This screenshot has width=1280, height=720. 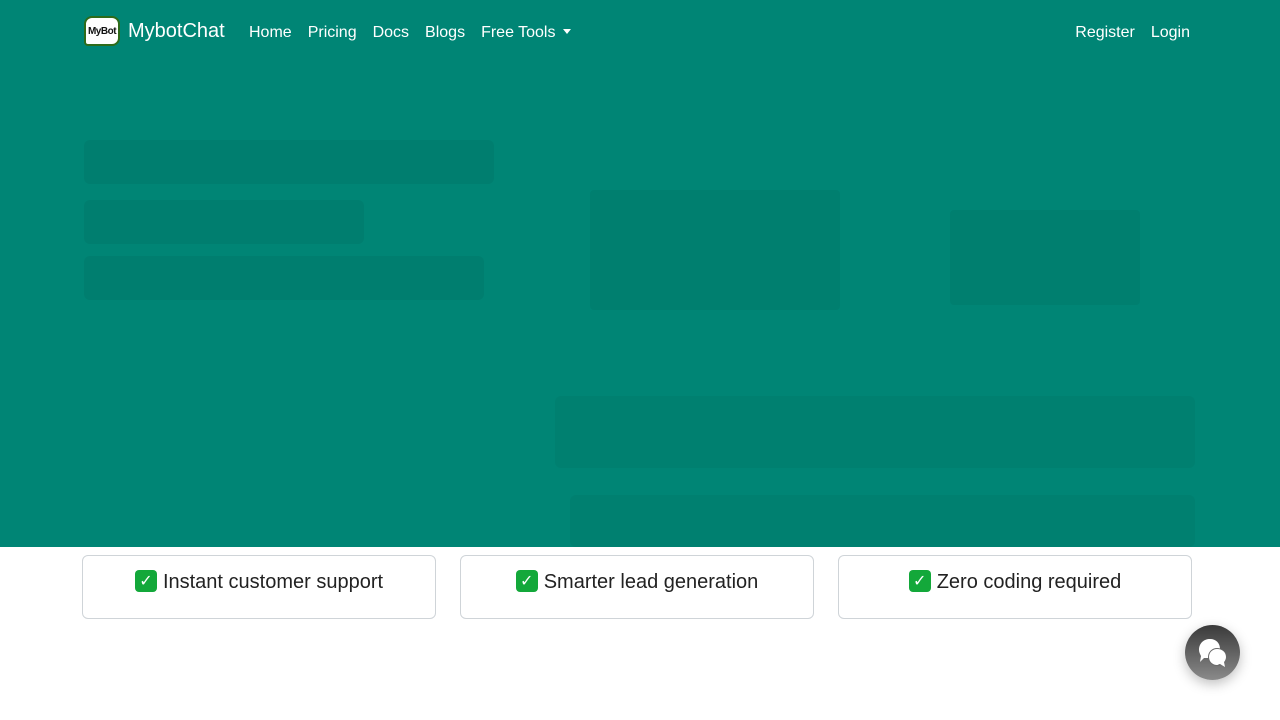 What do you see at coordinates (332, 33) in the screenshot?
I see `nav-pricing: Pricing` at bounding box center [332, 33].